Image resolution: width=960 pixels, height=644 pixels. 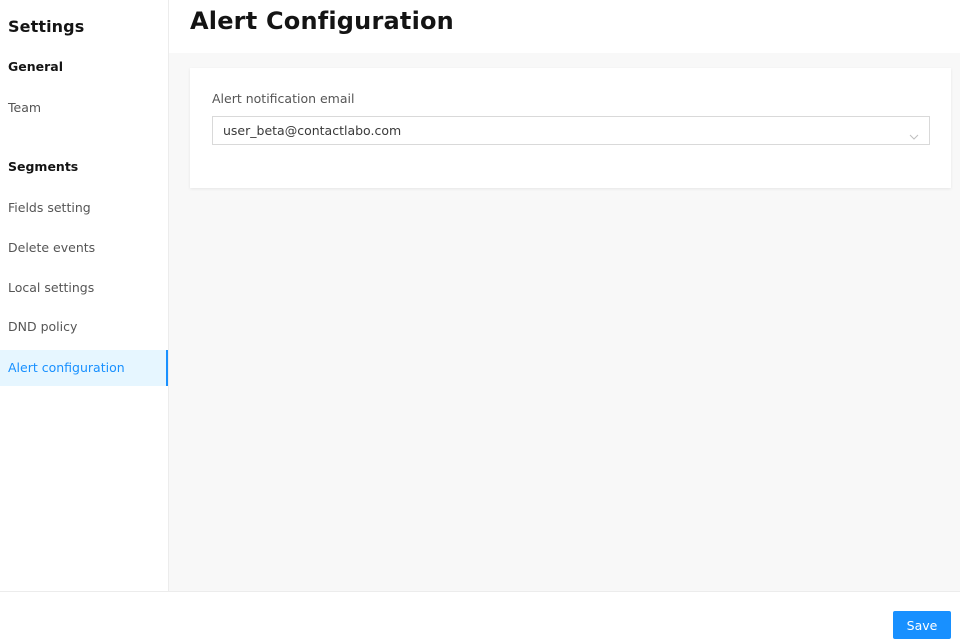 I want to click on sidebar-title: Settings, so click(x=46, y=26).